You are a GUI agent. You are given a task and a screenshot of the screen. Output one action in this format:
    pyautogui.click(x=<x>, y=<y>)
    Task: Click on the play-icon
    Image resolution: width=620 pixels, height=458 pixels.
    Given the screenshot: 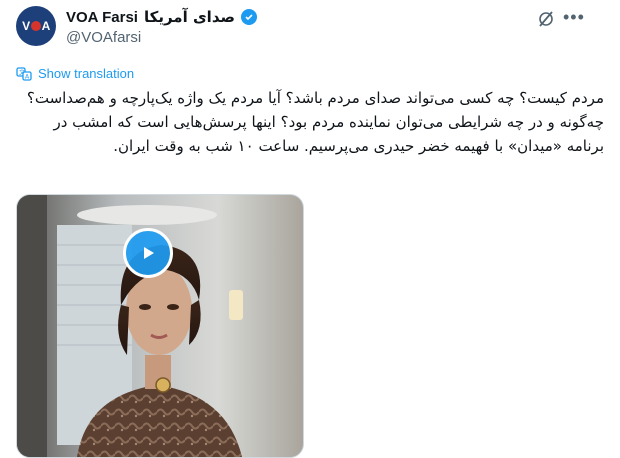 What is the action you would take?
    pyautogui.click(x=149, y=253)
    